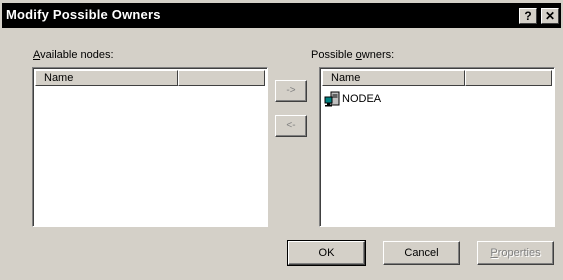 The width and height of the screenshot is (563, 280). I want to click on left-arrow-icon: <-, so click(291, 125).